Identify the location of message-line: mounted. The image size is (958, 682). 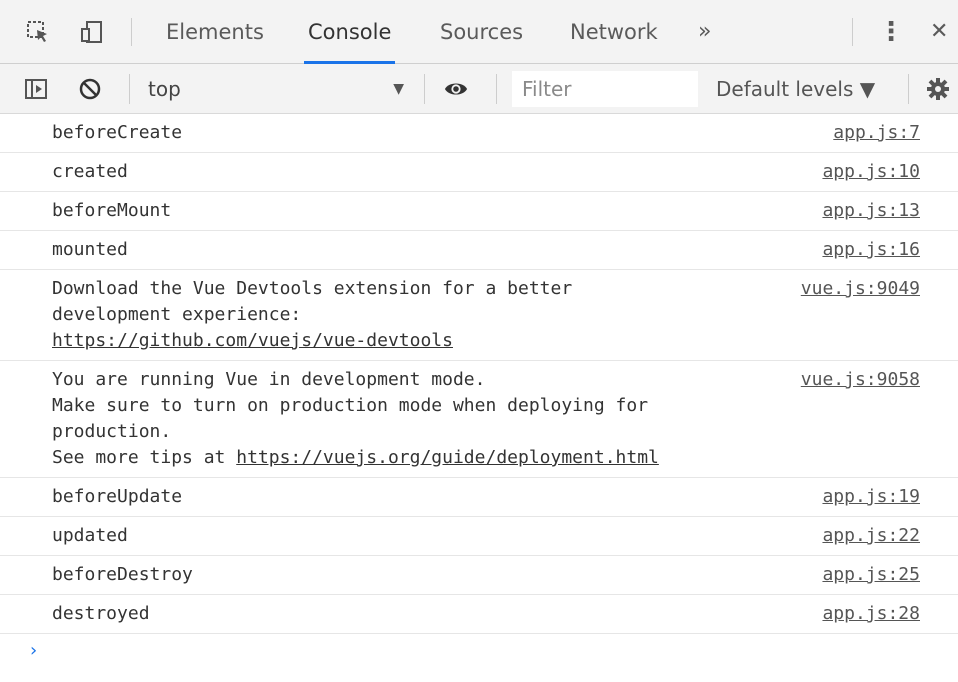
(90, 249).